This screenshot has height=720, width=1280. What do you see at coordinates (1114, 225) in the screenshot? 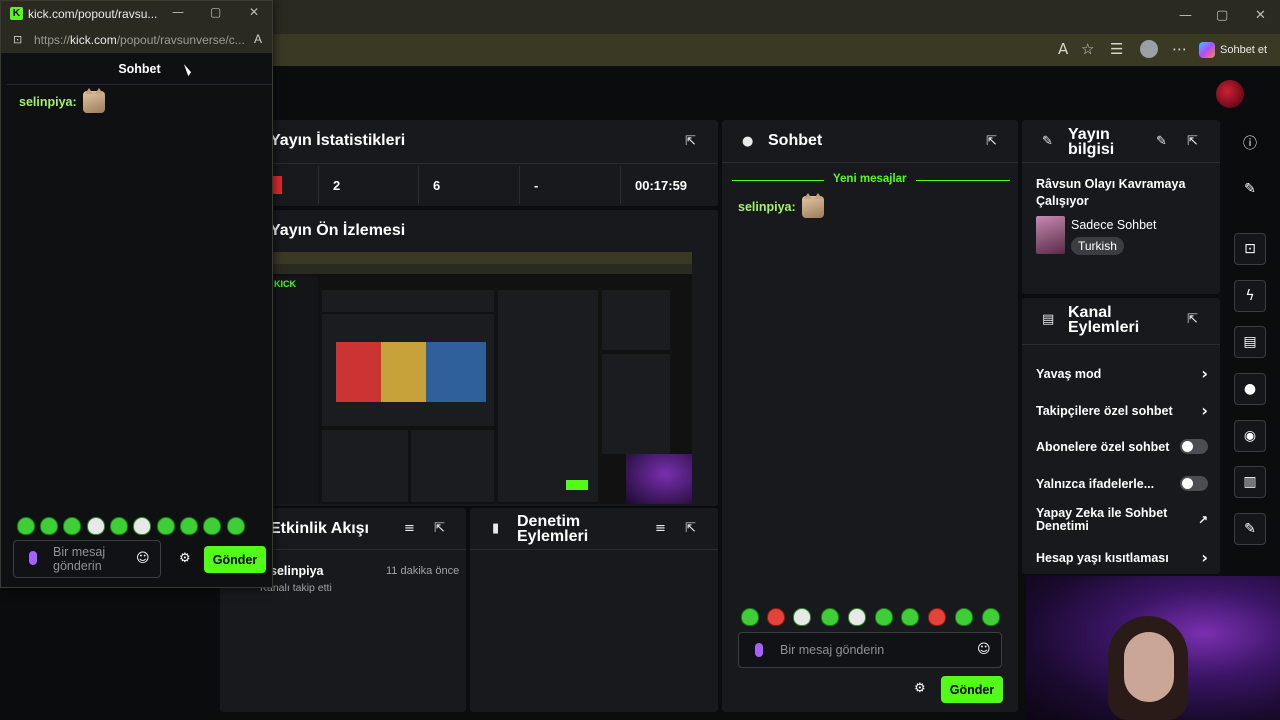
I see `stream-category: Sadece Sohbet` at bounding box center [1114, 225].